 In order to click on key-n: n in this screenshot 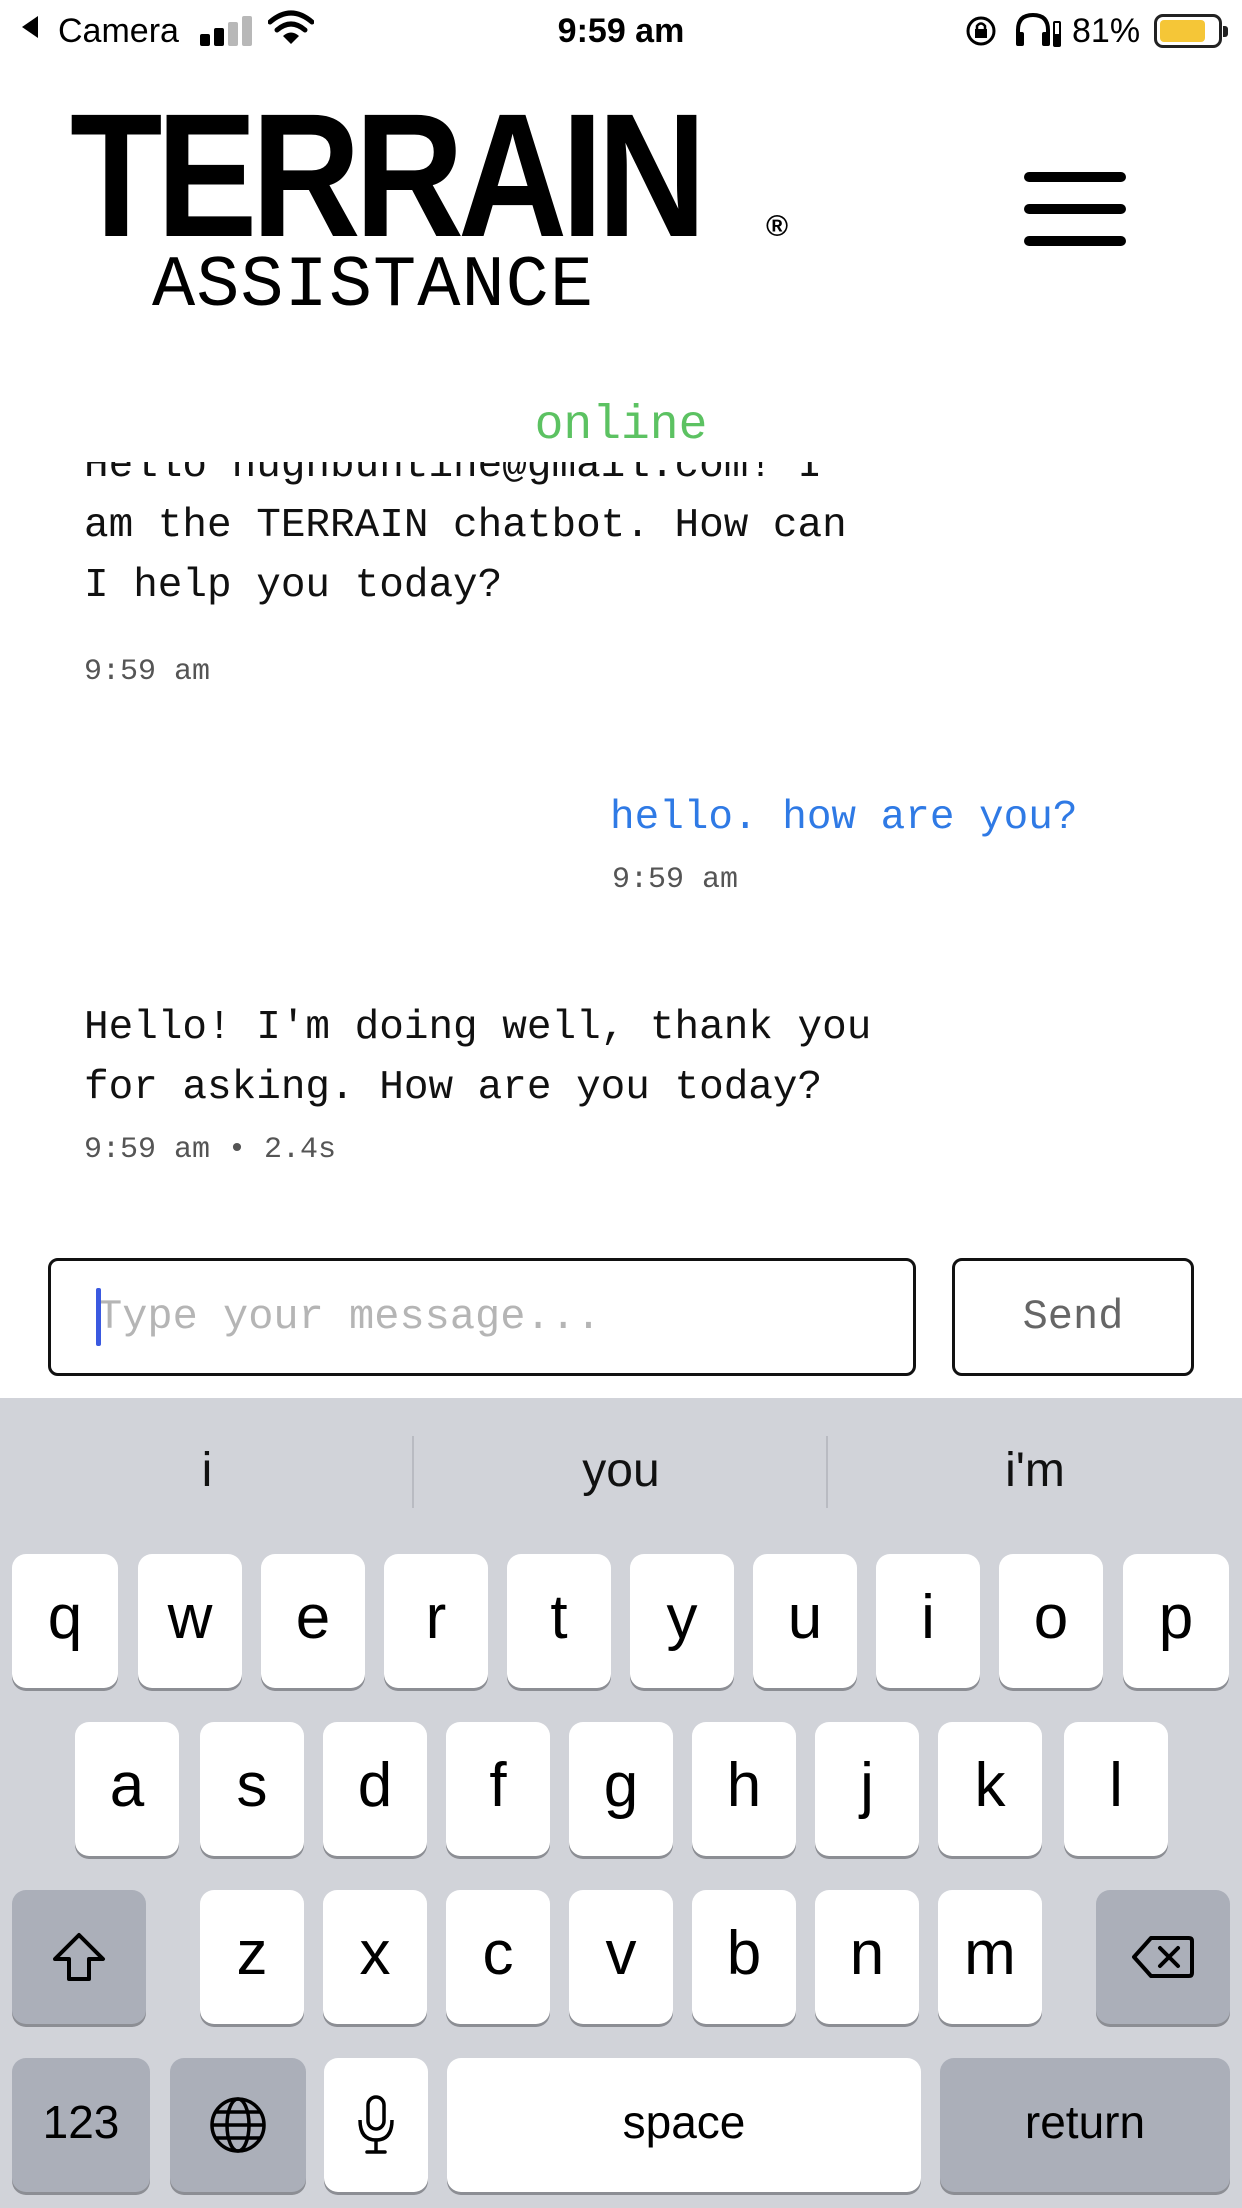, I will do `click(867, 1957)`.